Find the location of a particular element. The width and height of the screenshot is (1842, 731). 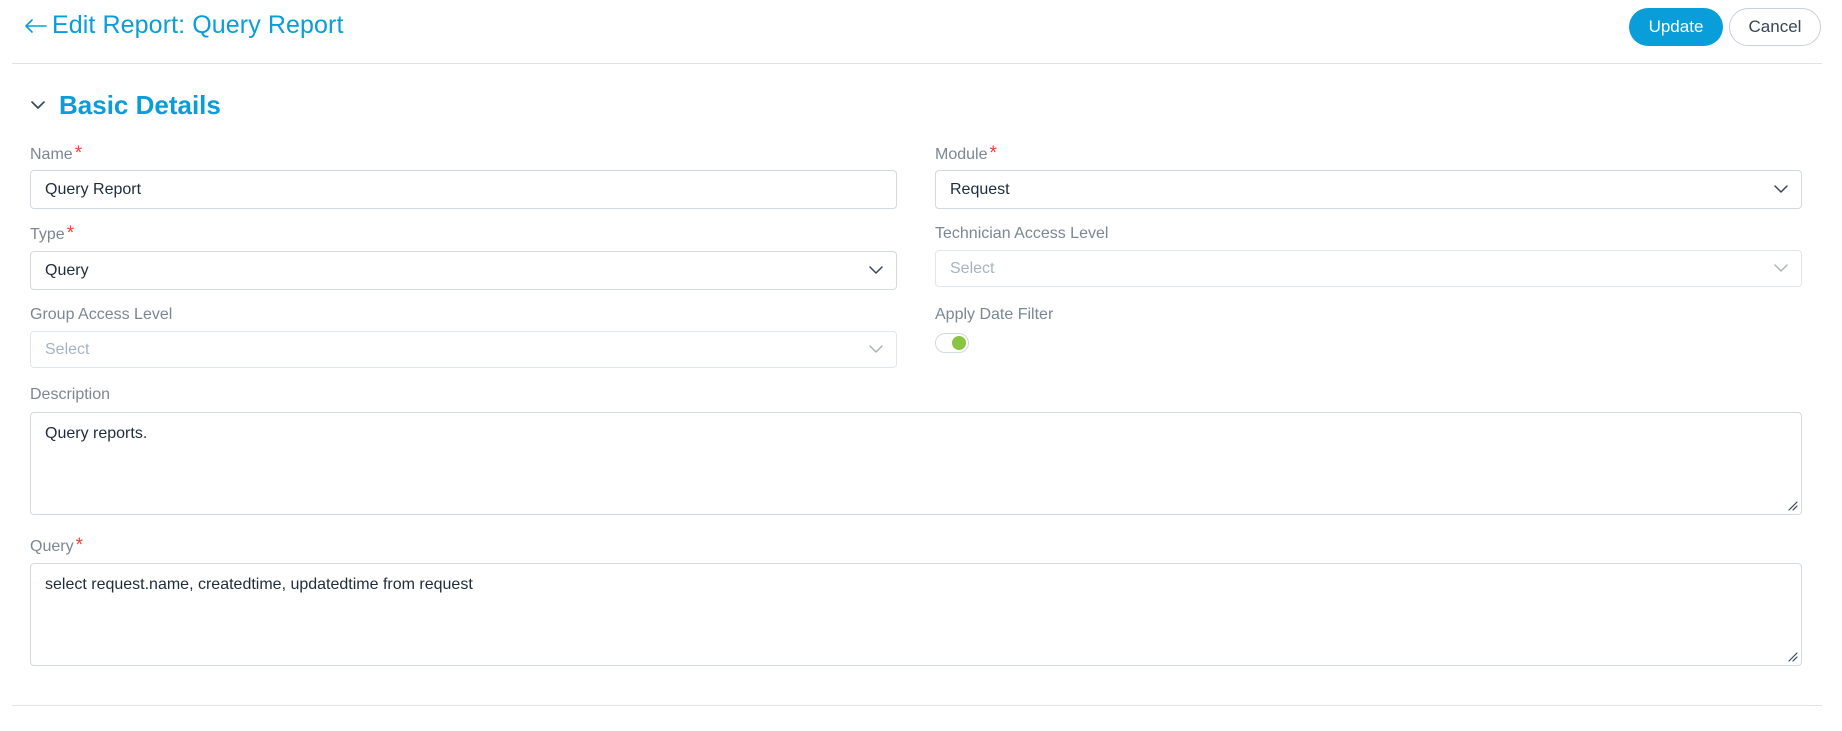

section-title: Basic Details is located at coordinates (140, 105).